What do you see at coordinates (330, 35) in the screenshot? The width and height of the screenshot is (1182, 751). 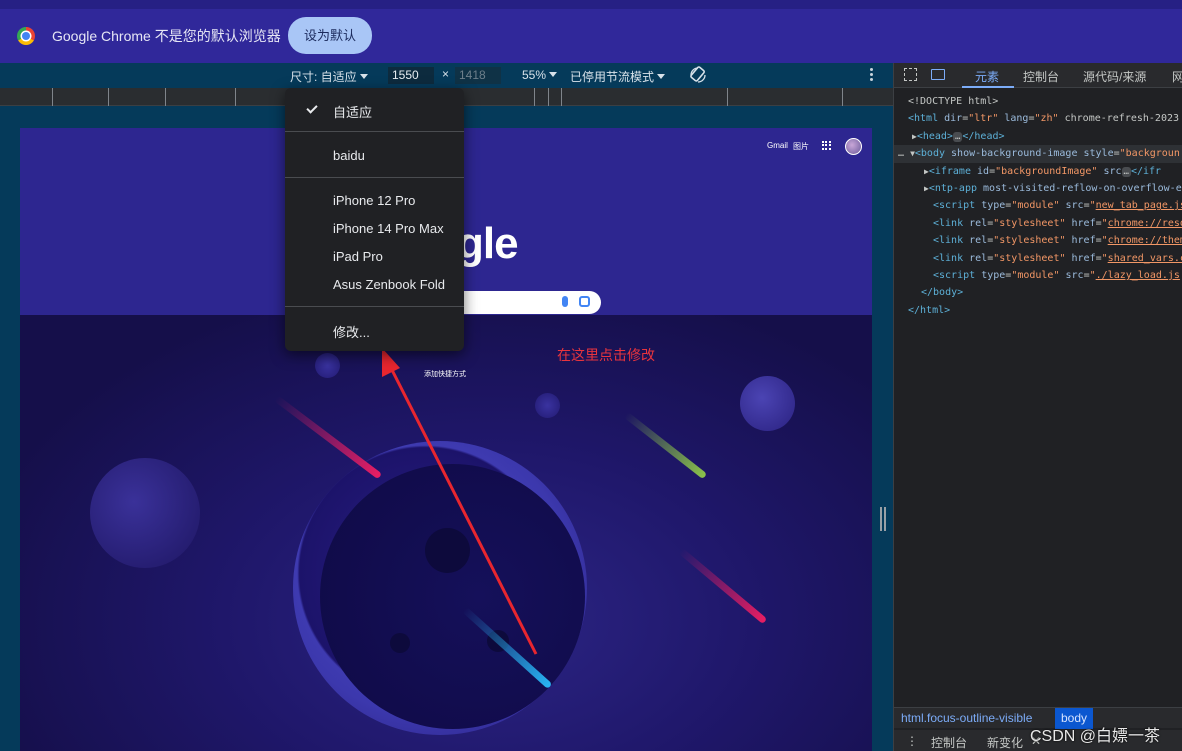 I see `set-default-button: 设为默认` at bounding box center [330, 35].